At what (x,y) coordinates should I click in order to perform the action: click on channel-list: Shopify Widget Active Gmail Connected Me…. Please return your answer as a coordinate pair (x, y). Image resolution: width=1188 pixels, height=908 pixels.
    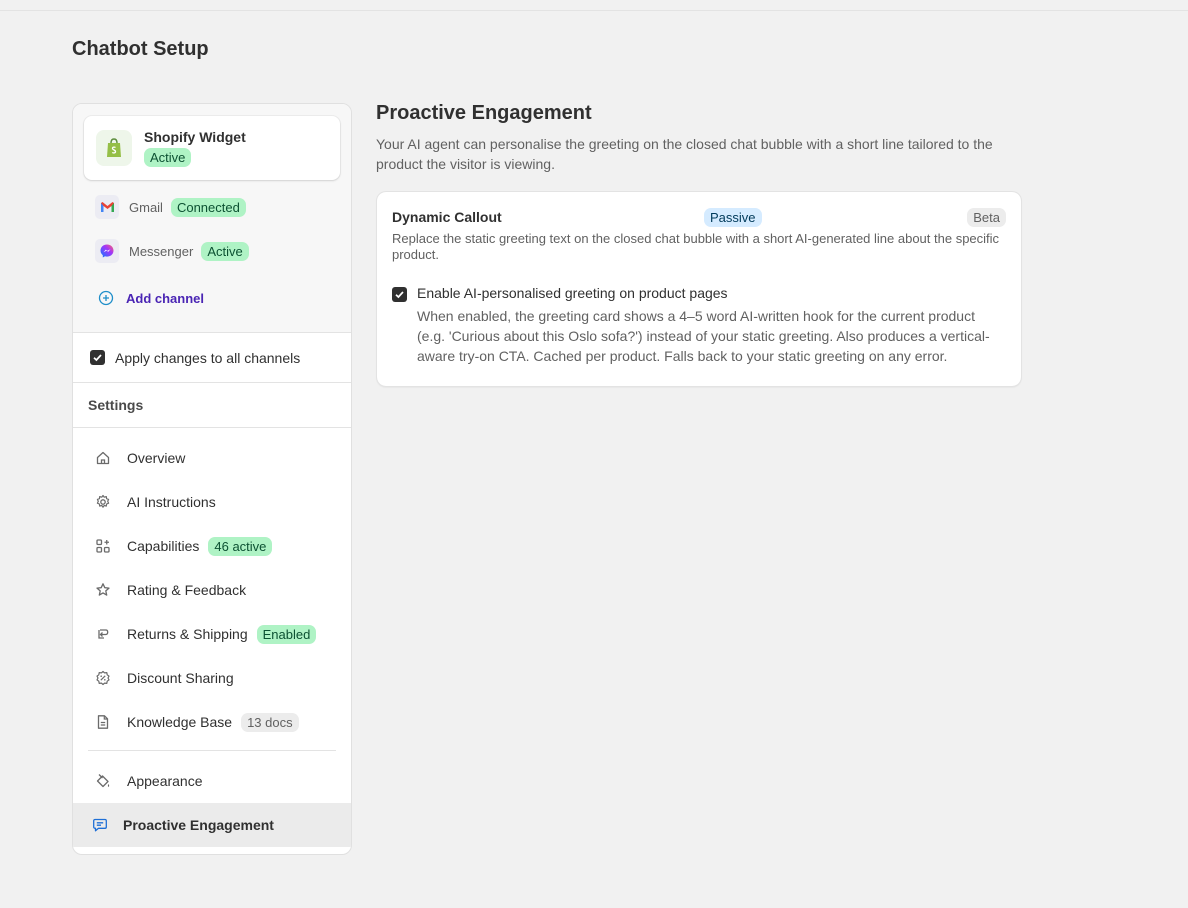
    Looking at the image, I should click on (212, 218).